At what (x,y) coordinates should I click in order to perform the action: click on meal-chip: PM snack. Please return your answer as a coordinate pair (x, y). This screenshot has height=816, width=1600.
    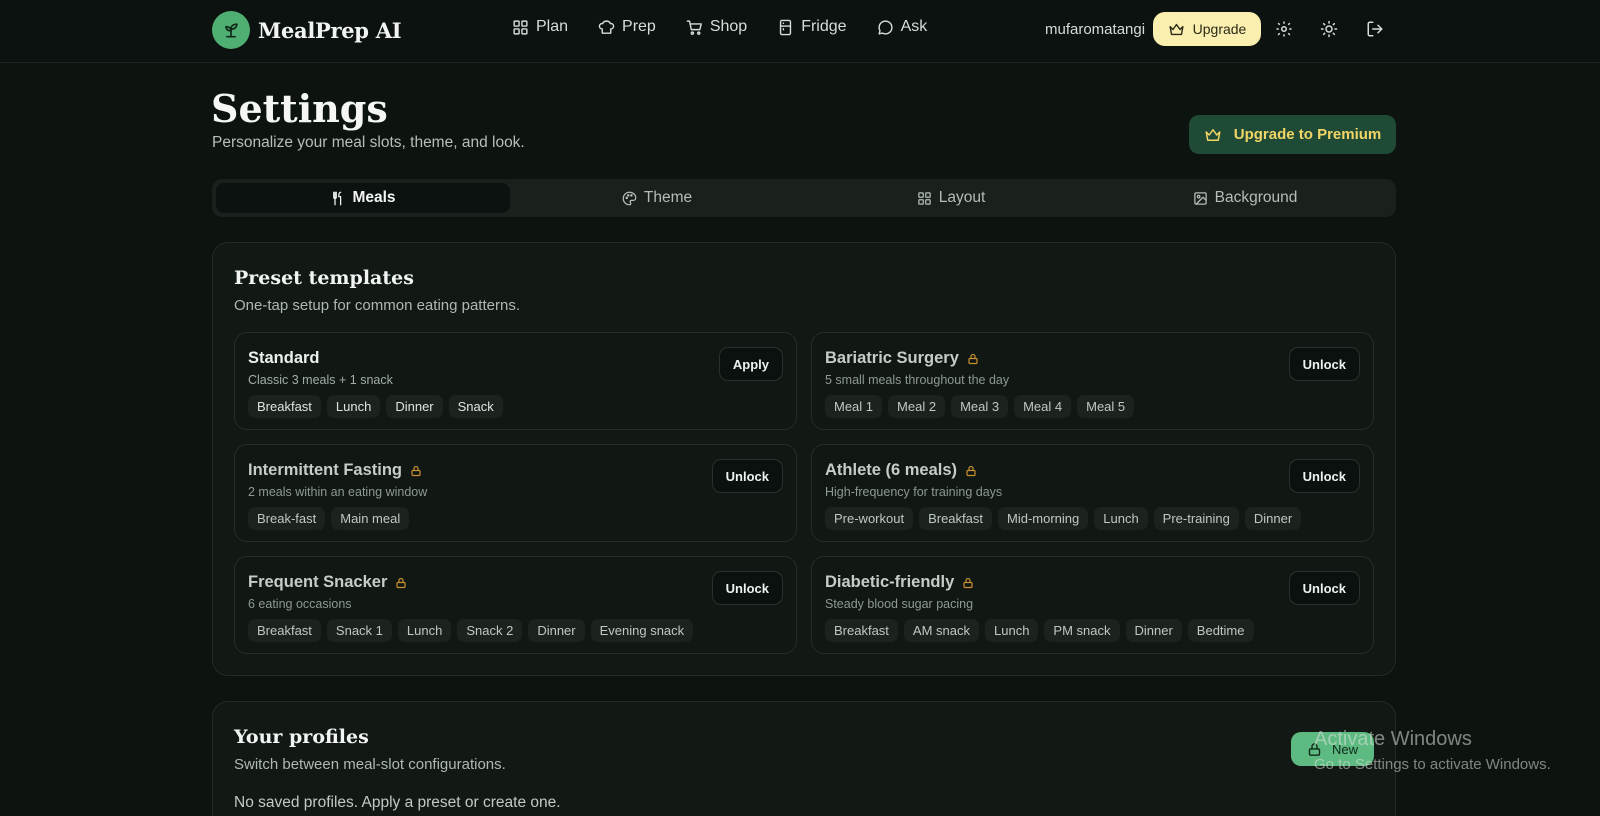
    Looking at the image, I should click on (1082, 630).